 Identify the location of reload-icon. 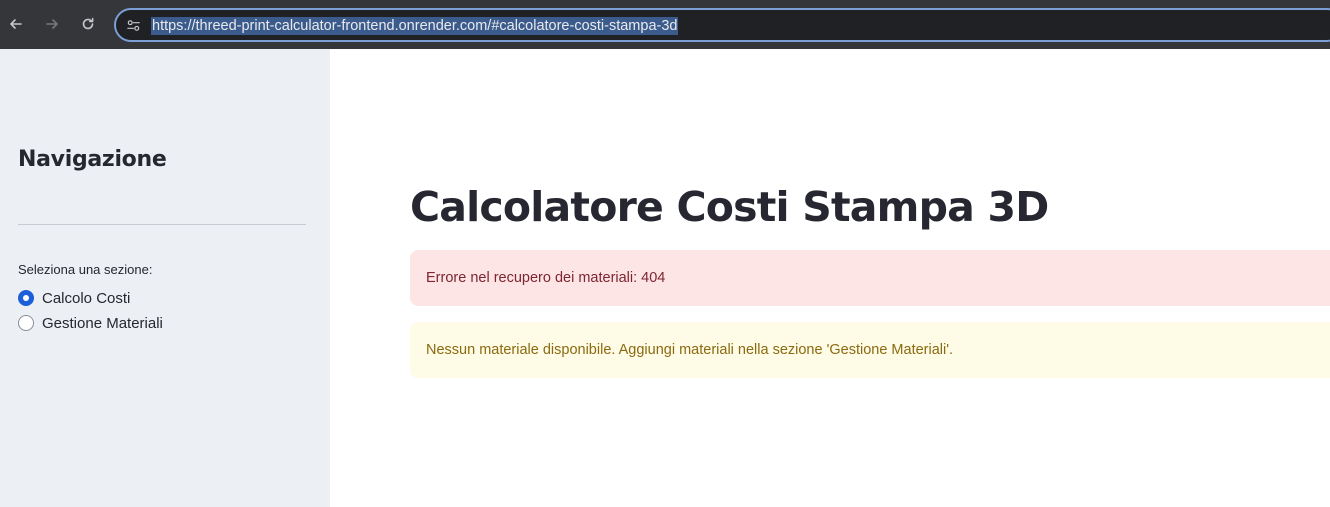
(88, 23).